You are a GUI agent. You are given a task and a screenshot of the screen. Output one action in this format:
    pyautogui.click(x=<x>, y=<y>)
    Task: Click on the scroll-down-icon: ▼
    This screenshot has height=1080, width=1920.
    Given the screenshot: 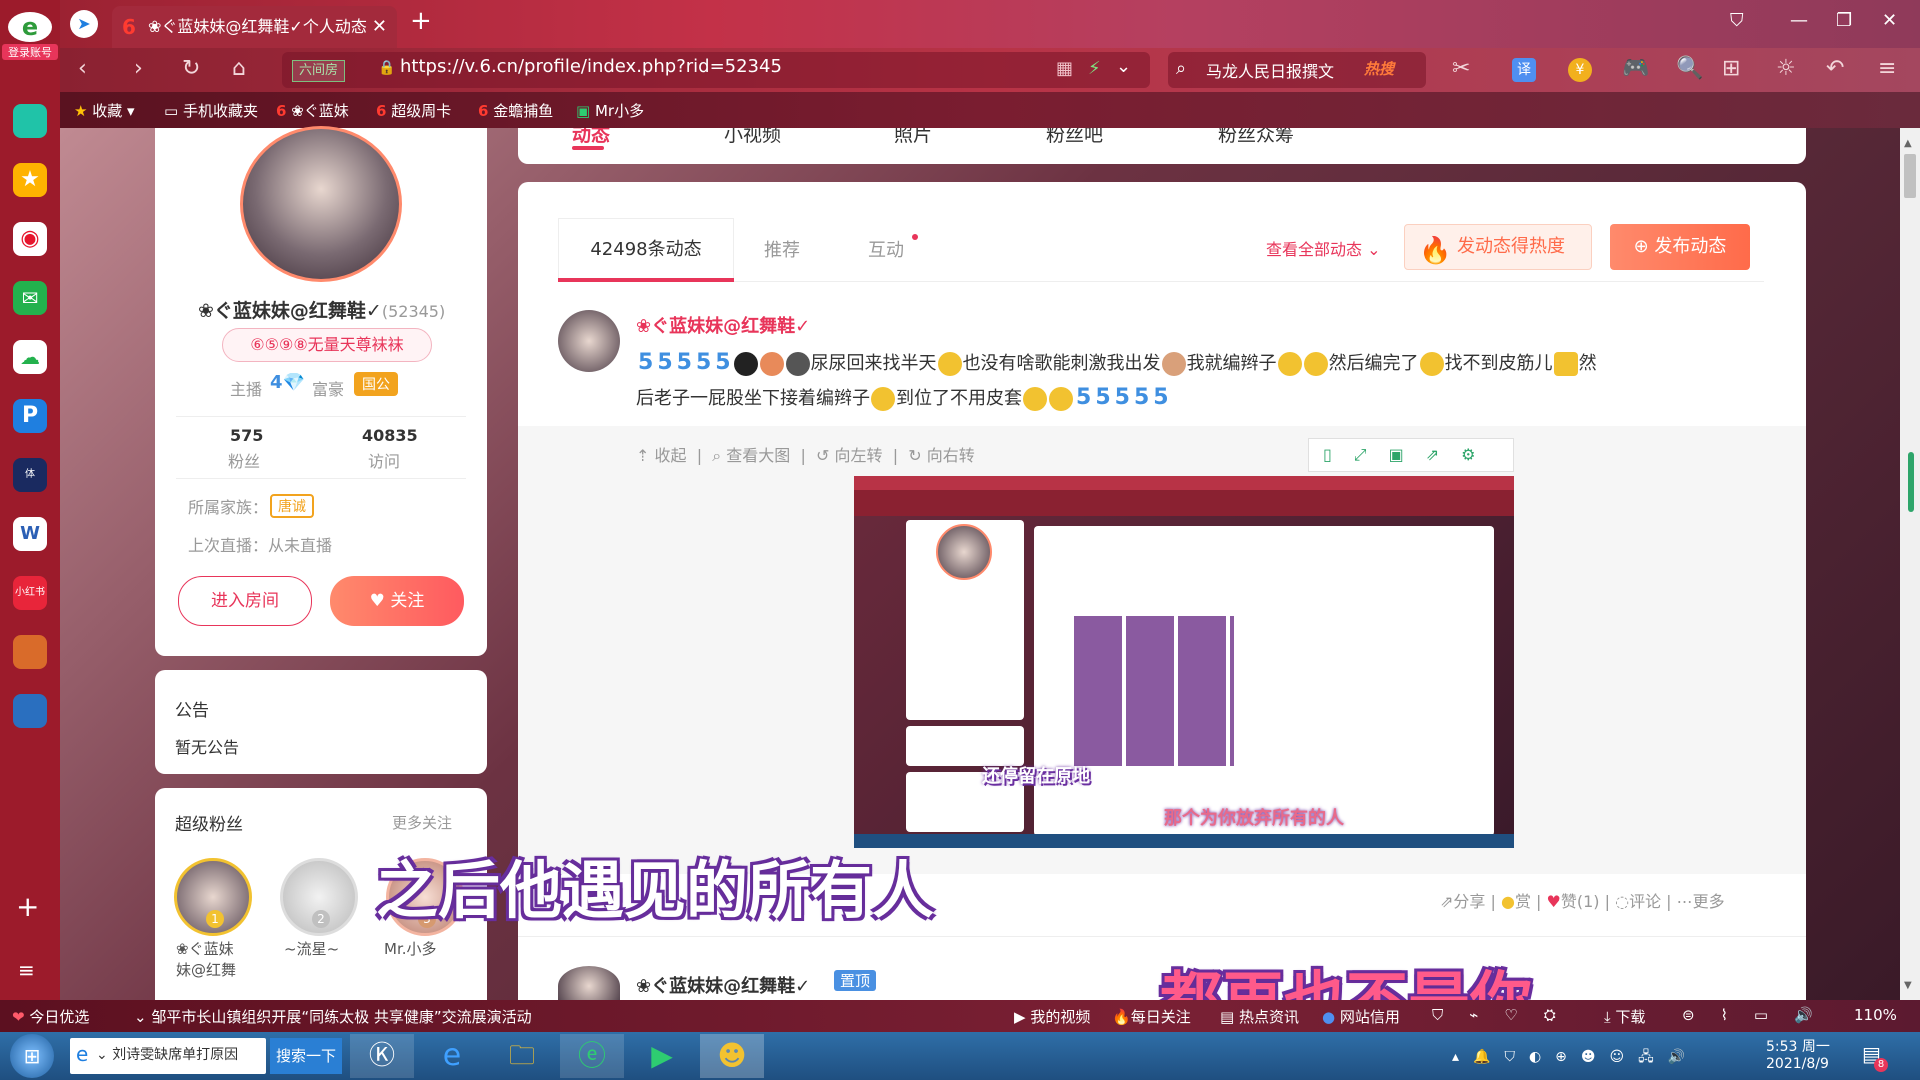 What is the action you would take?
    pyautogui.click(x=1908, y=985)
    